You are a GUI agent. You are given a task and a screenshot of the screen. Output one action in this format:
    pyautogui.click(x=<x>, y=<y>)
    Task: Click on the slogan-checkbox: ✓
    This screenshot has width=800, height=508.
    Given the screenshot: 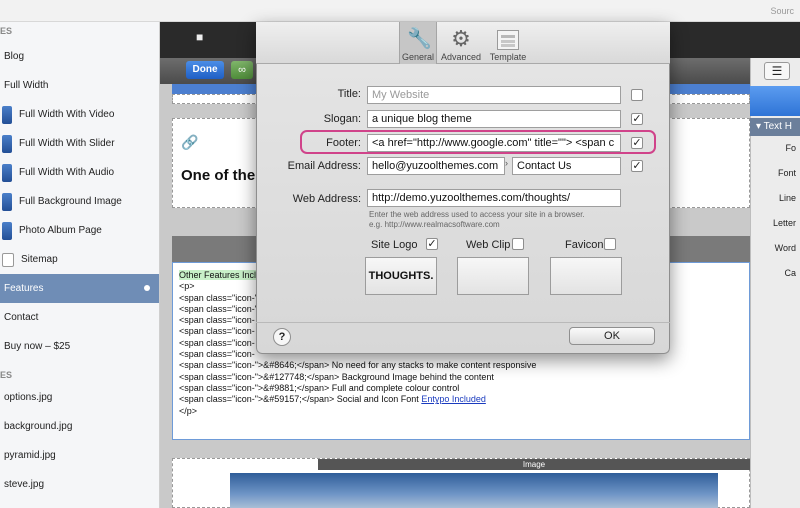 What is the action you would take?
    pyautogui.click(x=637, y=119)
    